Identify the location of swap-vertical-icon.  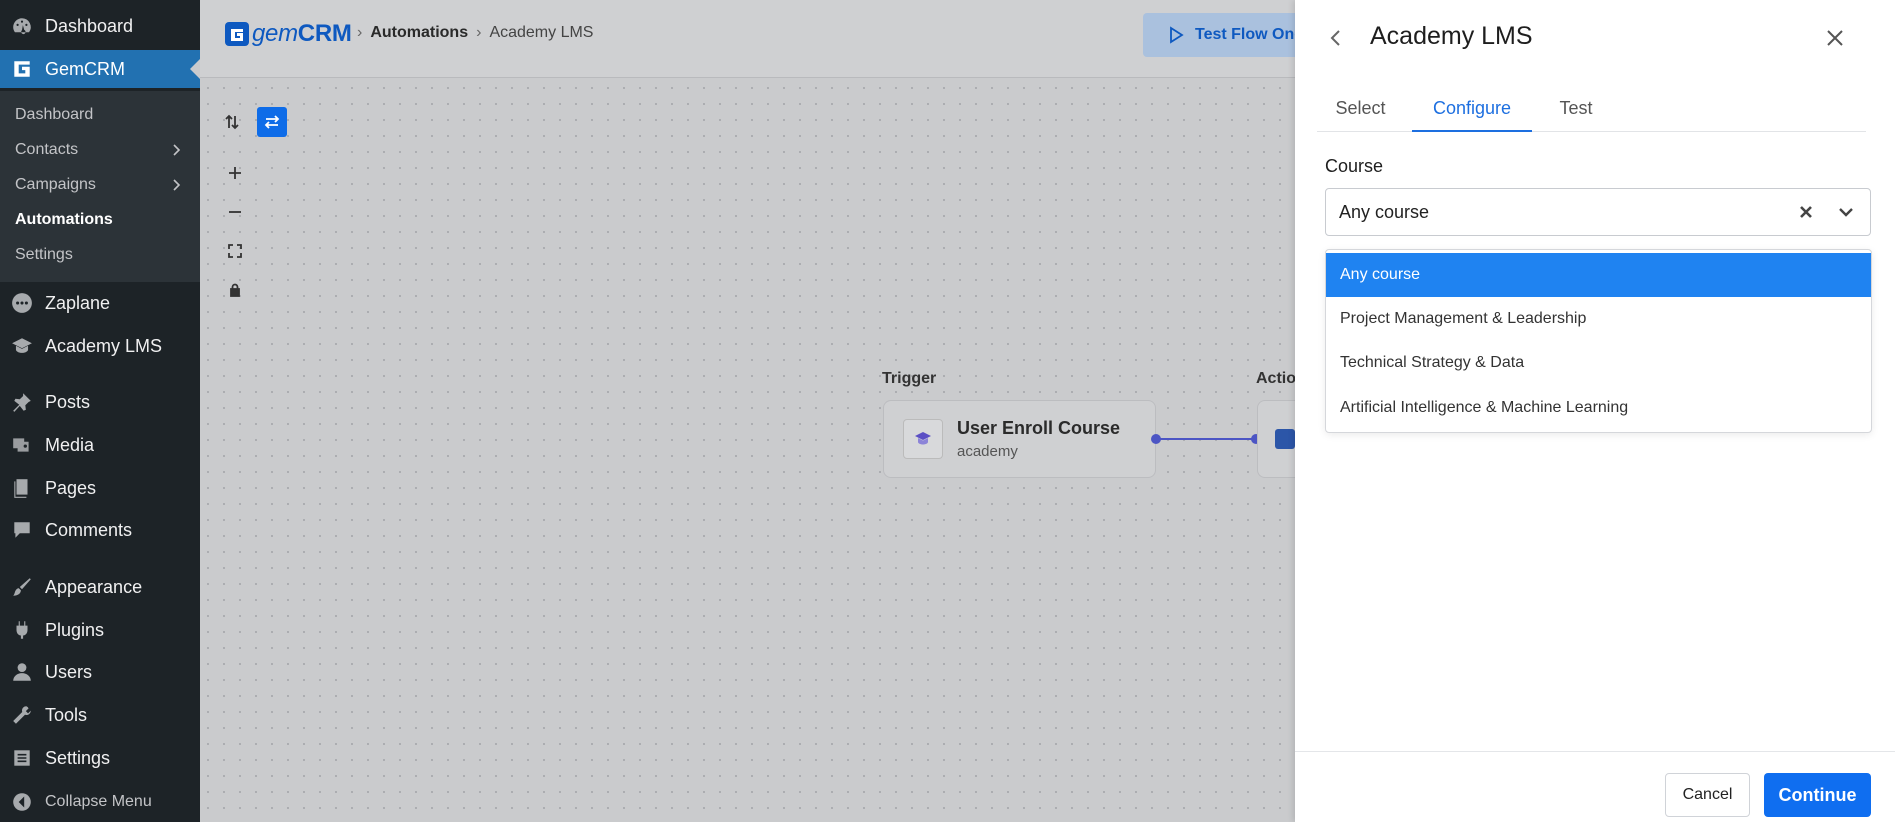
(232, 122).